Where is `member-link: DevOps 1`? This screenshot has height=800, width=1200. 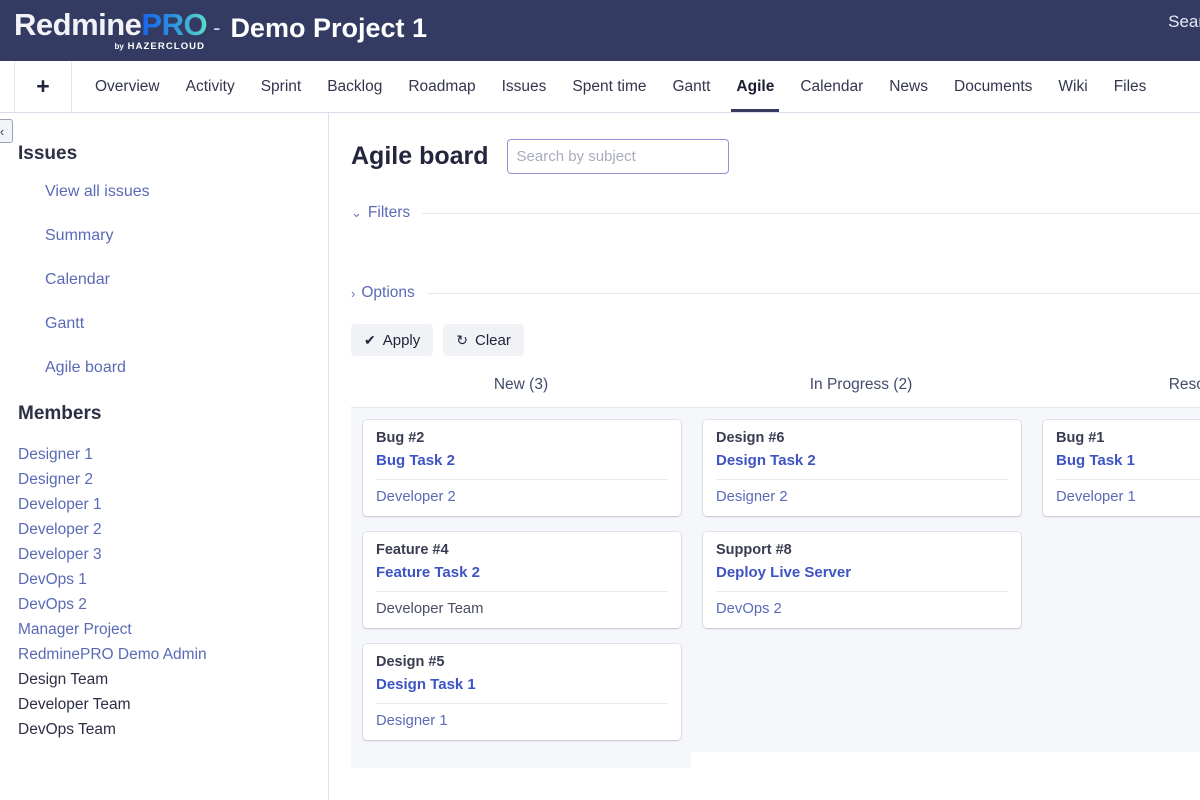 member-link: DevOps 1 is located at coordinates (173, 579).